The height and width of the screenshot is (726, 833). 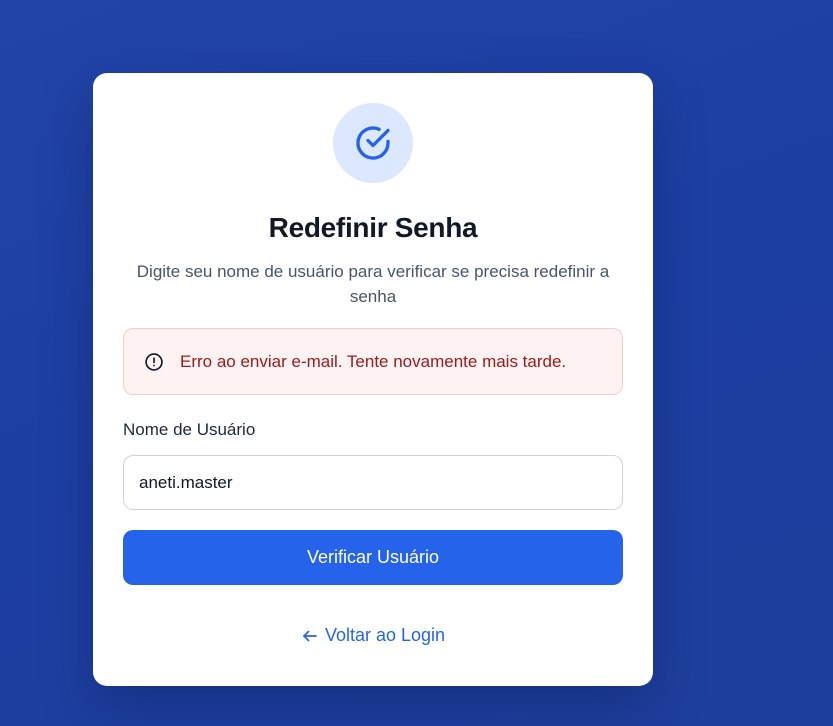 What do you see at coordinates (310, 636) in the screenshot?
I see `arrow-left-icon` at bounding box center [310, 636].